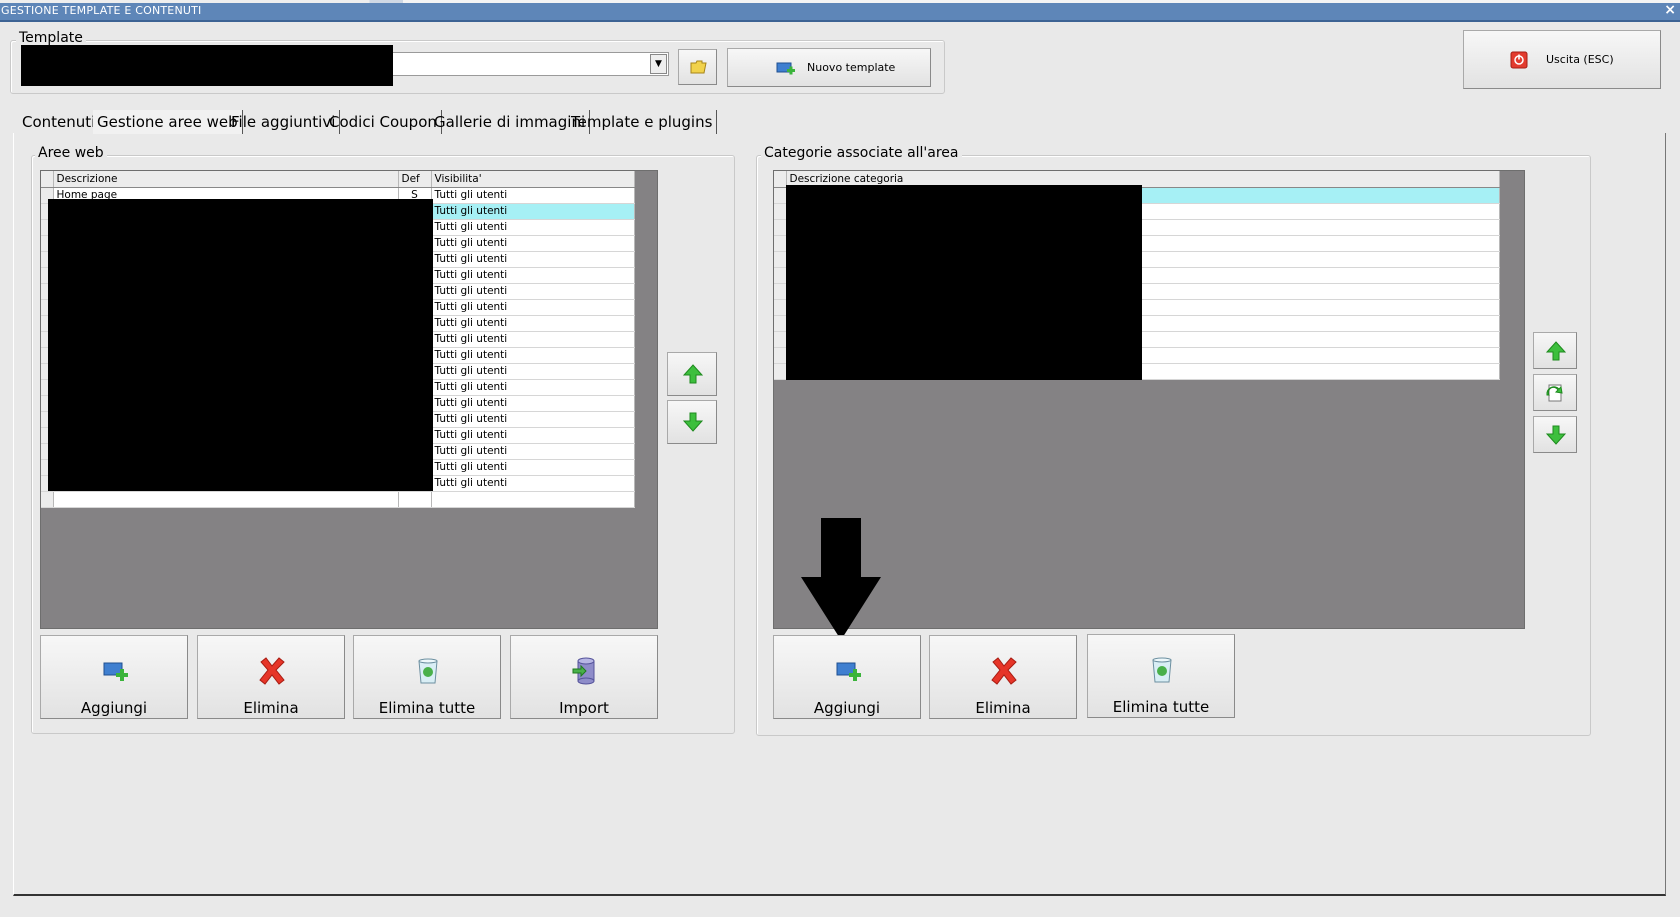 This screenshot has width=1680, height=917. Describe the element at coordinates (1519, 60) in the screenshot. I see `power-icon` at that location.